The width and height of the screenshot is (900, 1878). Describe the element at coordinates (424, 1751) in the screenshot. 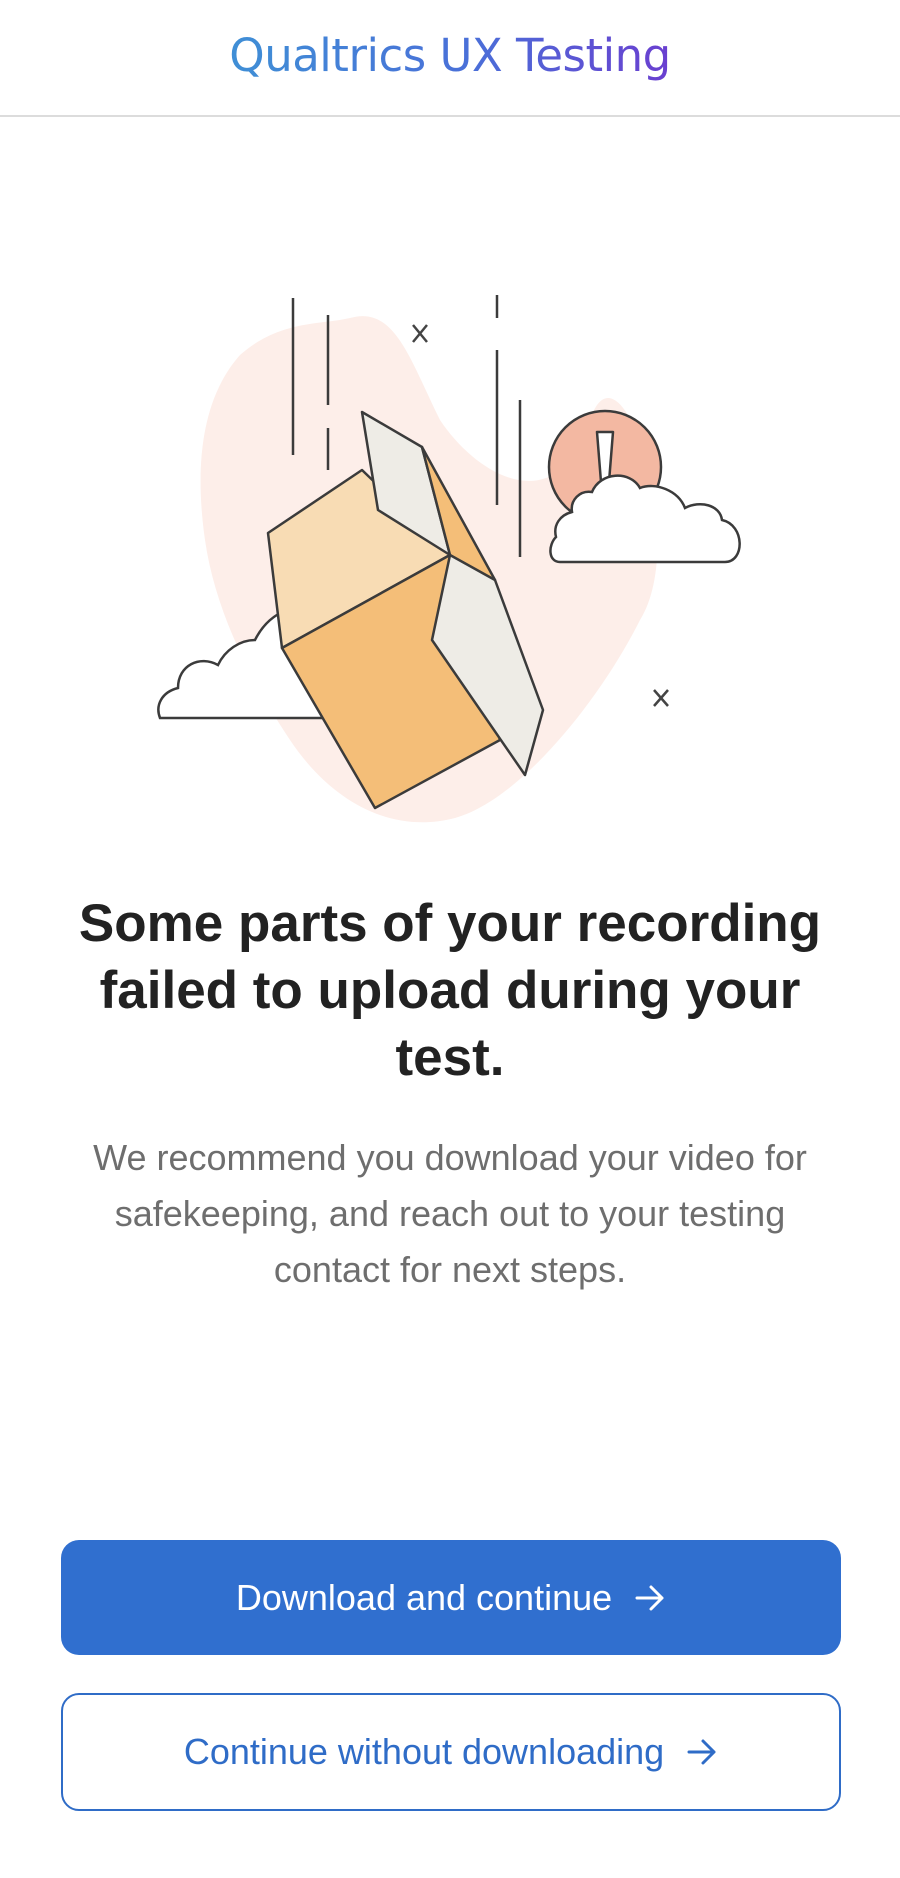

I see `continue-button-label: Continue without downloading` at that location.